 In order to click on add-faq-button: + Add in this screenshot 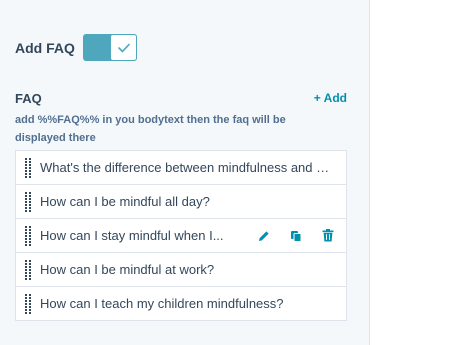, I will do `click(330, 98)`.